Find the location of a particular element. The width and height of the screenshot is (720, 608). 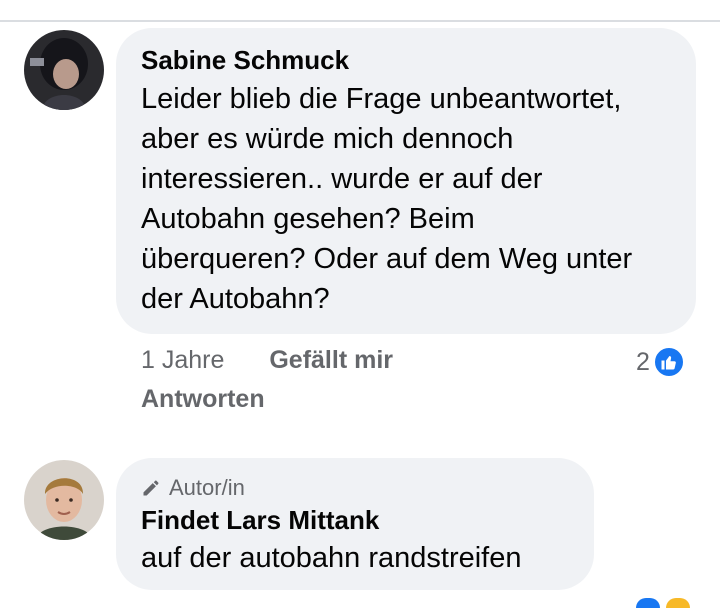

comment-actions: 1 Jahre Gefällt mir Antworten is located at coordinates (267, 380).